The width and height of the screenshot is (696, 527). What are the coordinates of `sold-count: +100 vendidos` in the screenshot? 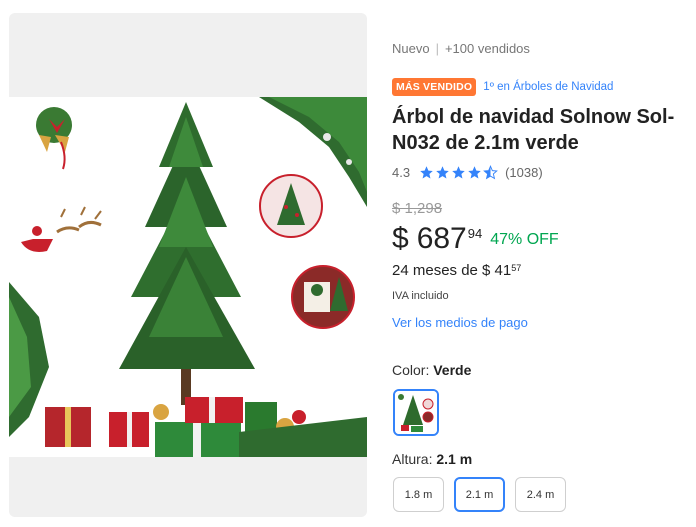 It's located at (487, 48).